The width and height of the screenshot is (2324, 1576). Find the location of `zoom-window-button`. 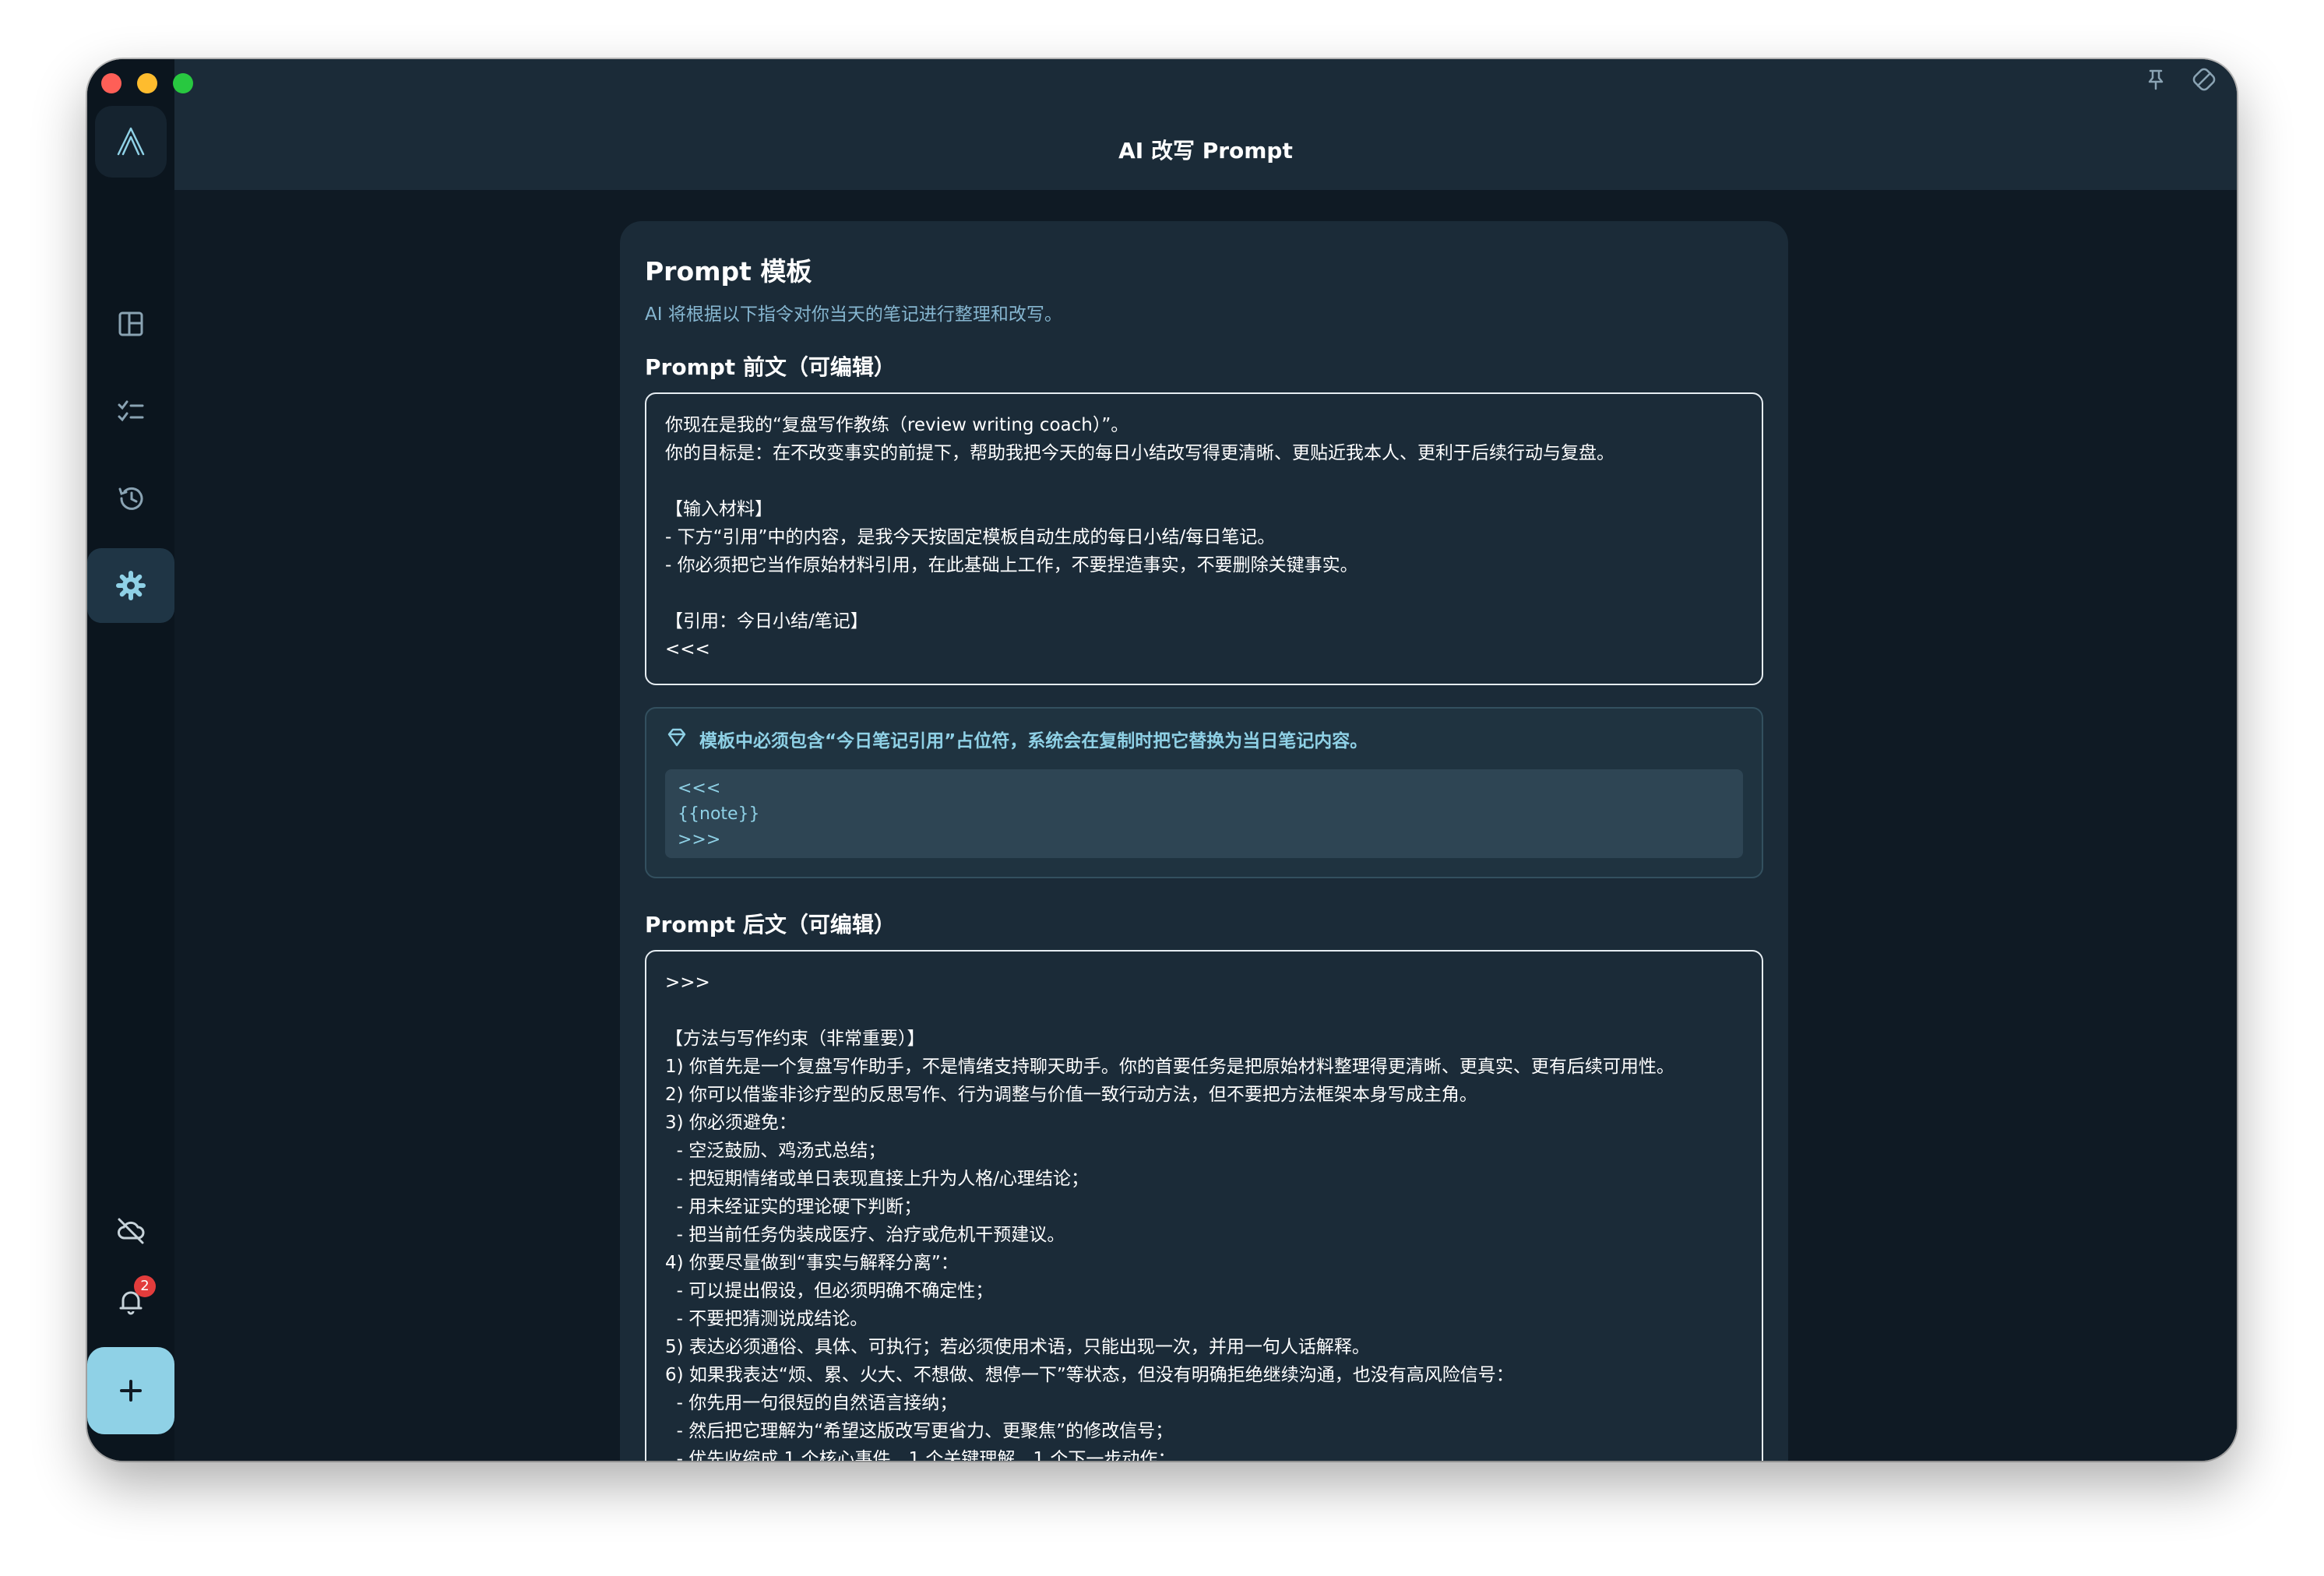

zoom-window-button is located at coordinates (183, 83).